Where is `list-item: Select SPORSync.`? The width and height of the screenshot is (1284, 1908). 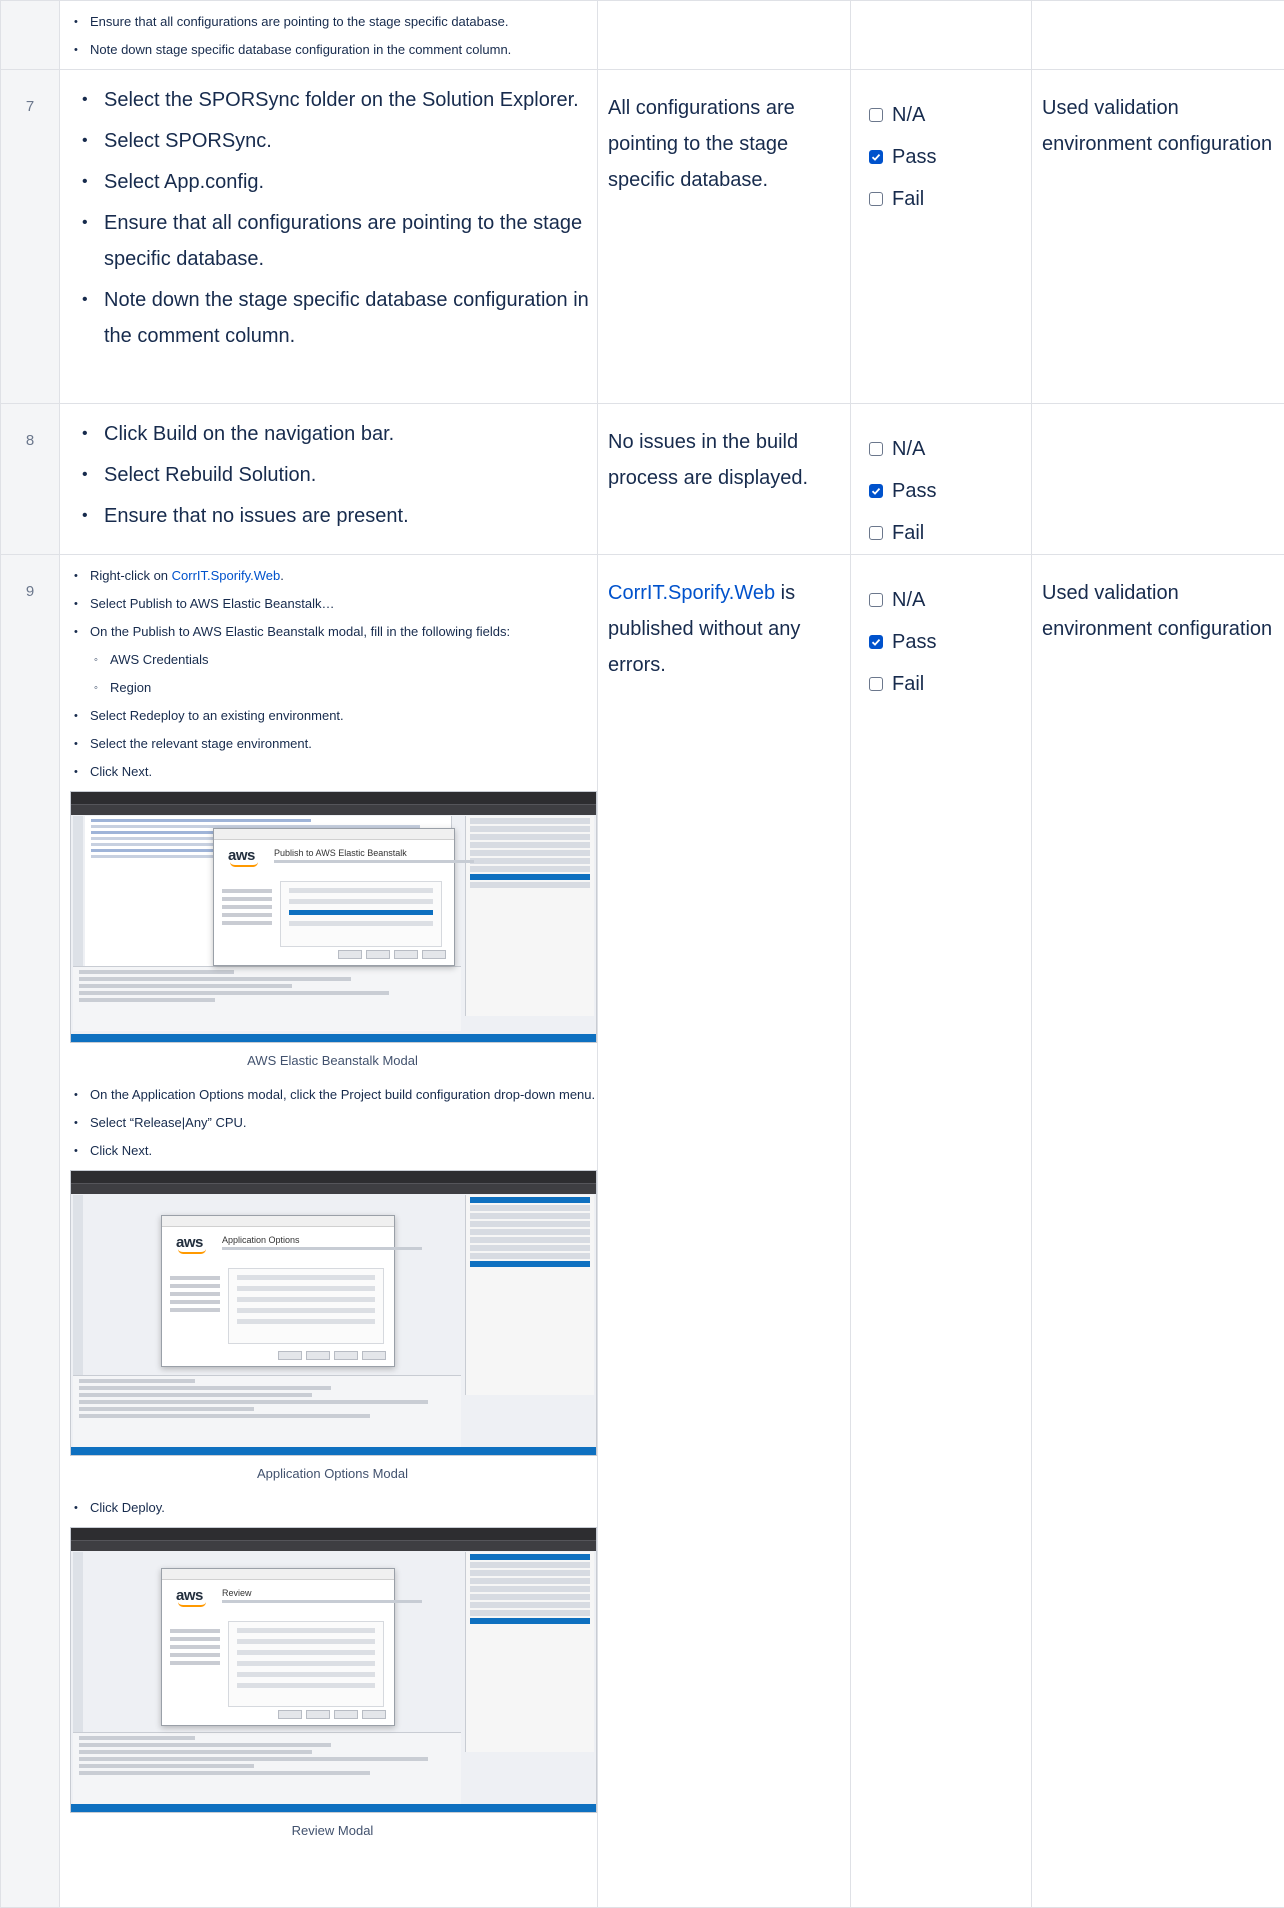
list-item: Select SPORSync. is located at coordinates (328, 141).